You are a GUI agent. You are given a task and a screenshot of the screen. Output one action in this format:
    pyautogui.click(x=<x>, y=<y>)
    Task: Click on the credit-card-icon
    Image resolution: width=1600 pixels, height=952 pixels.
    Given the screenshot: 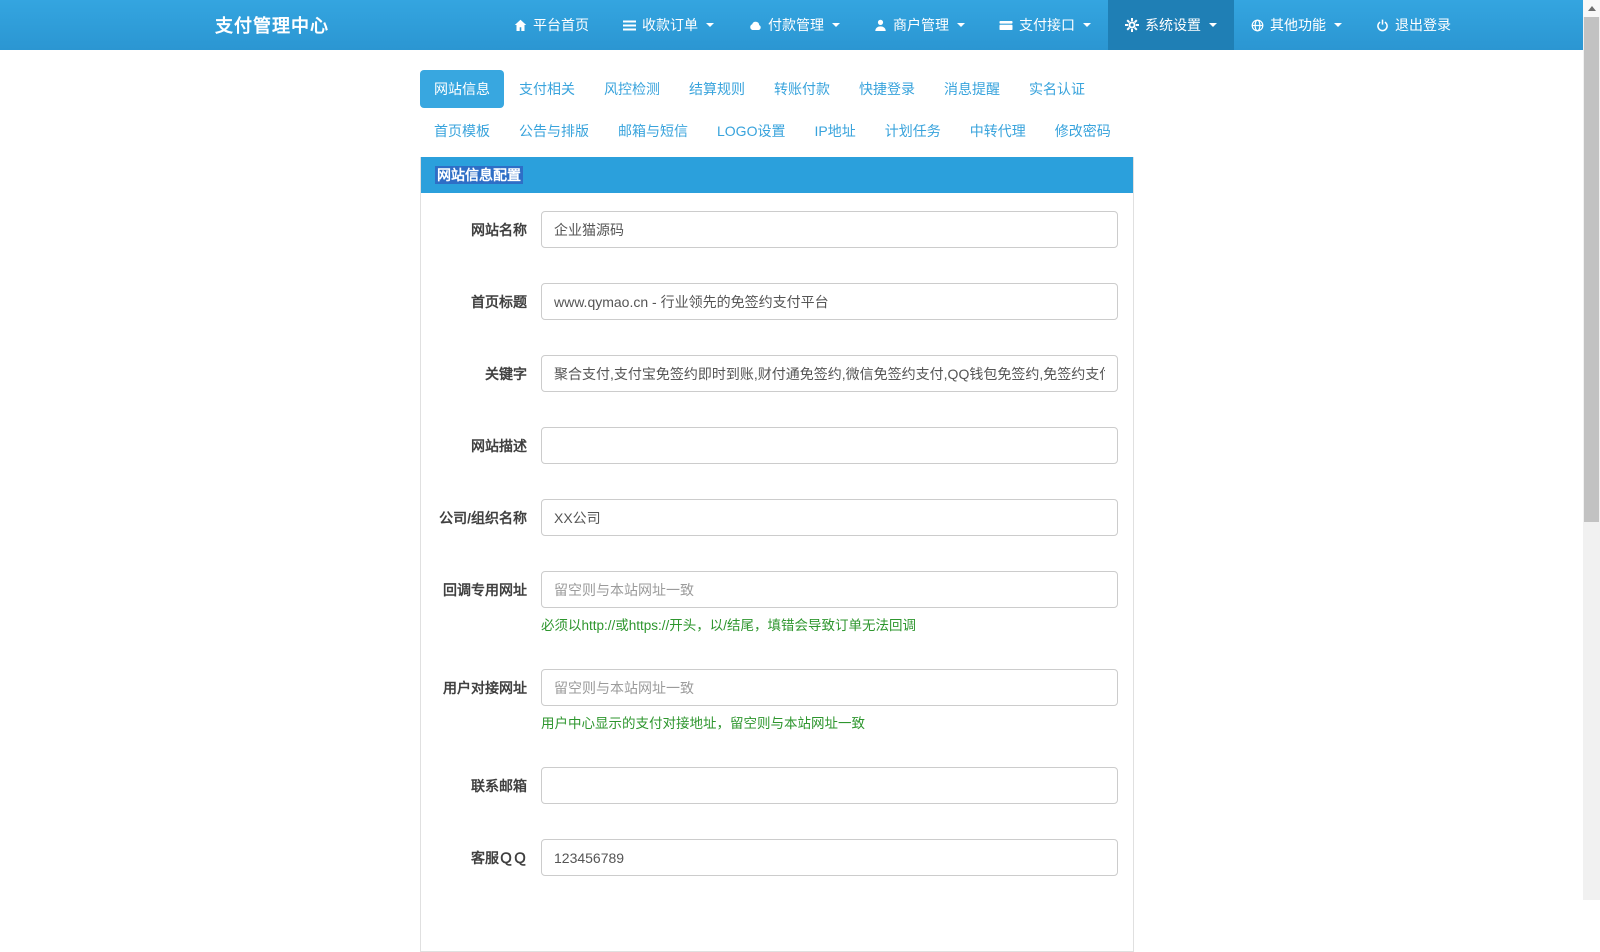 What is the action you would take?
    pyautogui.click(x=1006, y=25)
    